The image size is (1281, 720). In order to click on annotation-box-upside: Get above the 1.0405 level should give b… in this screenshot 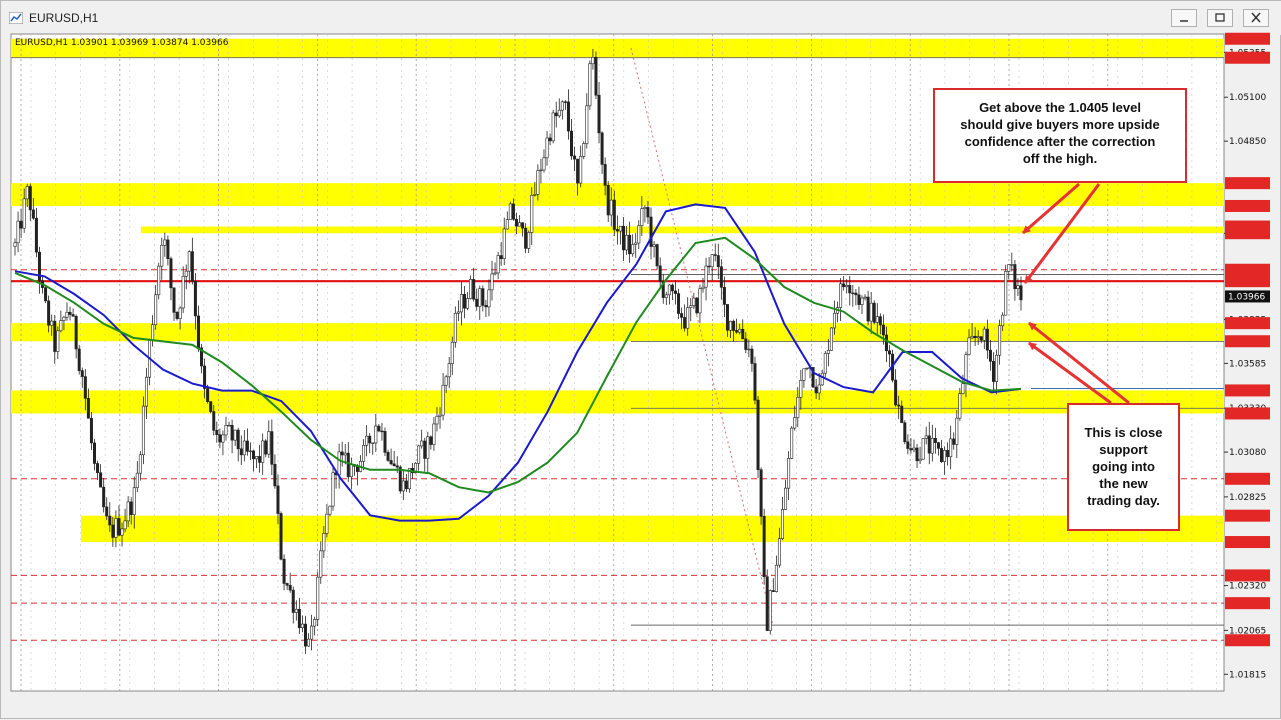, I will do `click(1060, 135)`.